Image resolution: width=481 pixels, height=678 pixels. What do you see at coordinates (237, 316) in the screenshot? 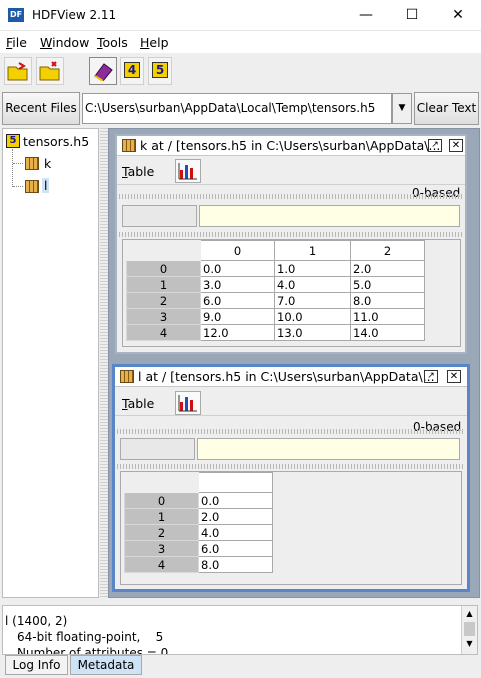
I see `table-cell: 9.0` at bounding box center [237, 316].